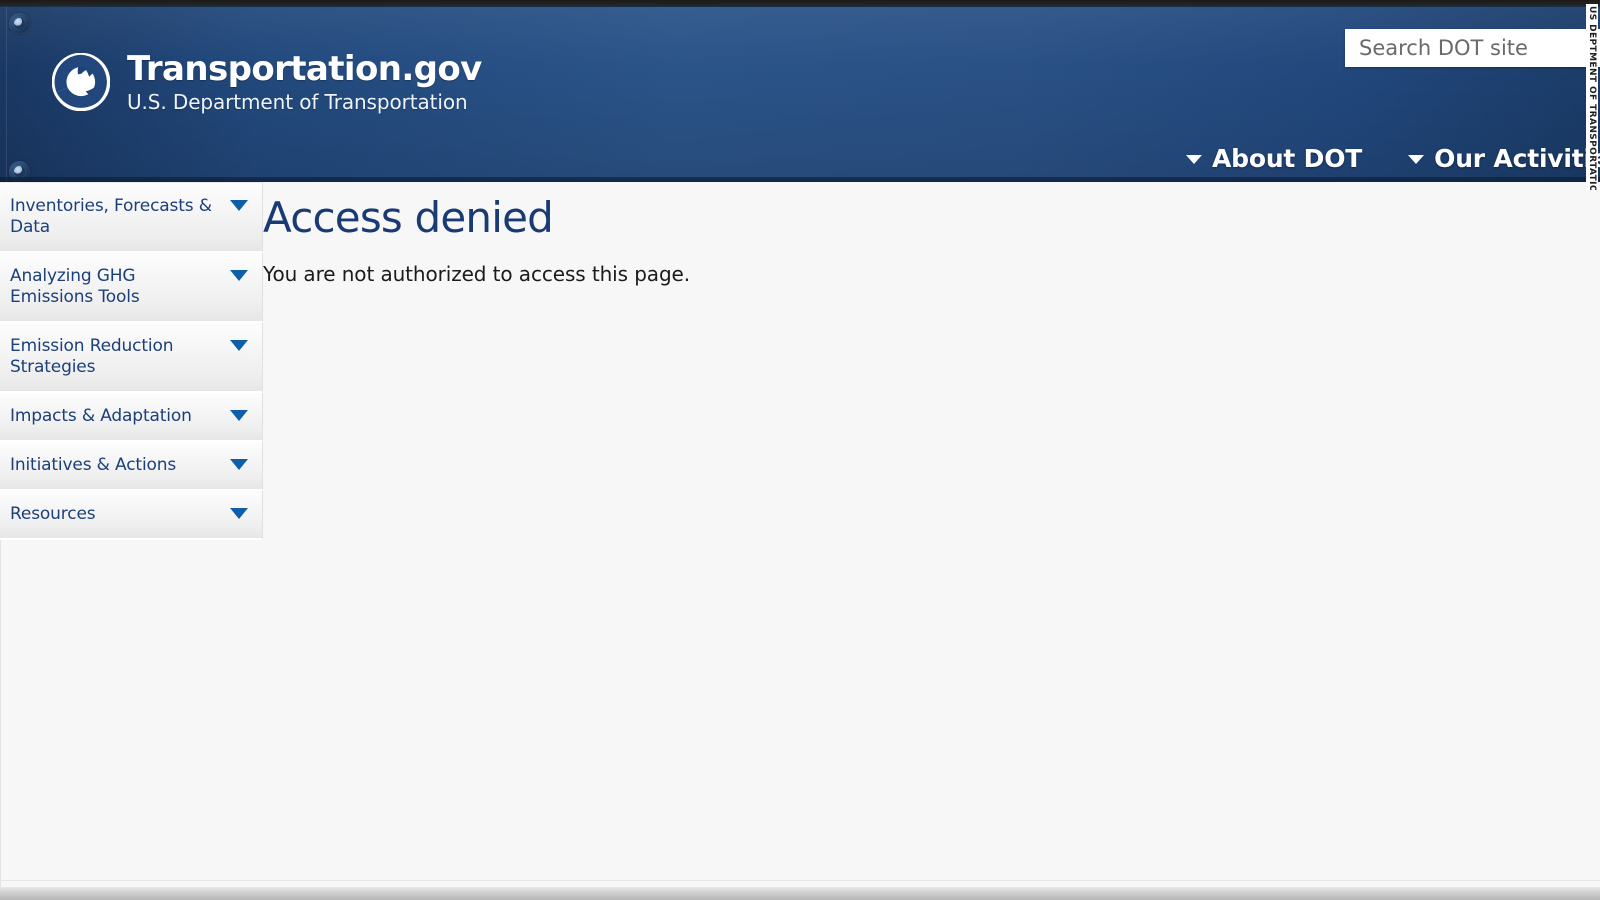  I want to click on sidebar-item-label: Initiatives & Actions, so click(93, 465).